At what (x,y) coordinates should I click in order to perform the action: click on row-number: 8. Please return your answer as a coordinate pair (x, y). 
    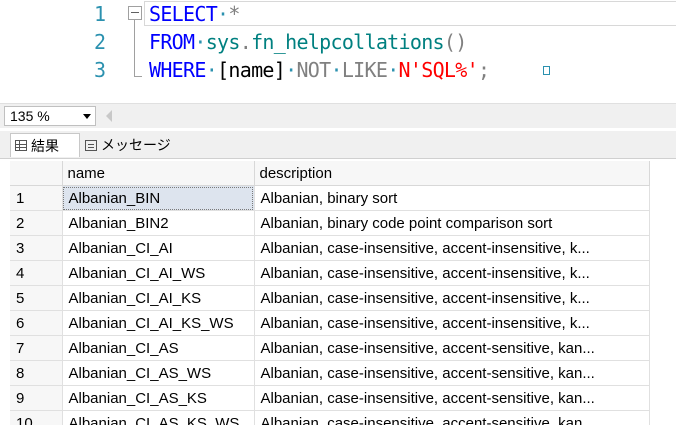
    Looking at the image, I should click on (36, 373).